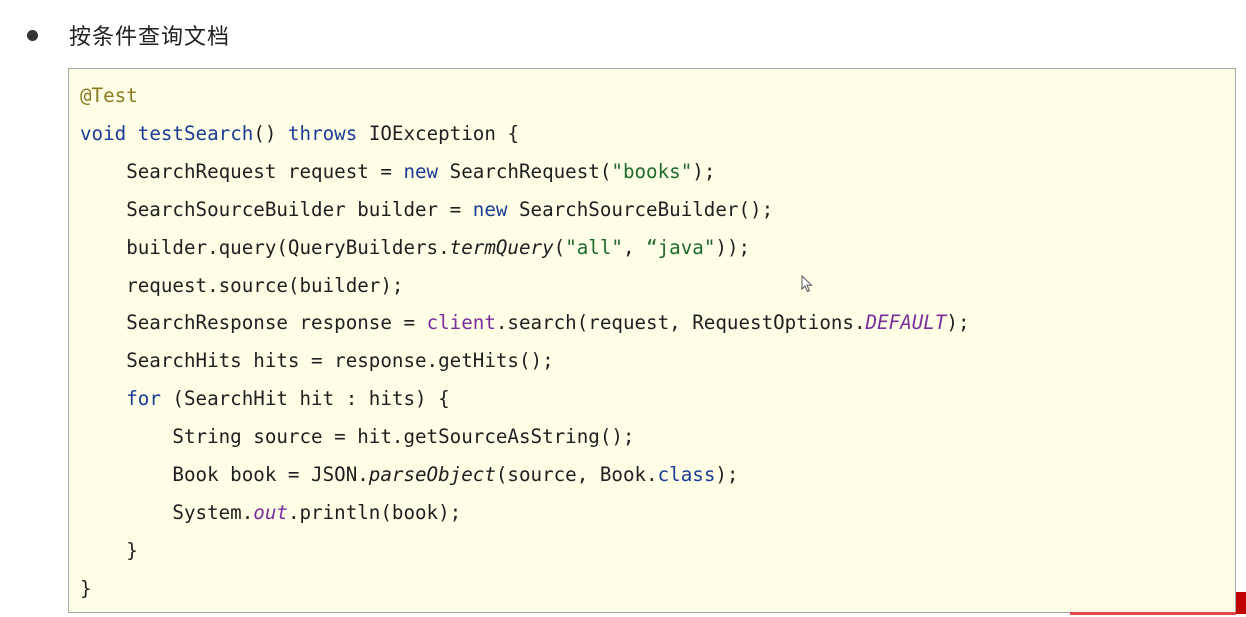  Describe the element at coordinates (322, 133) in the screenshot. I see `code-token: throws` at that location.